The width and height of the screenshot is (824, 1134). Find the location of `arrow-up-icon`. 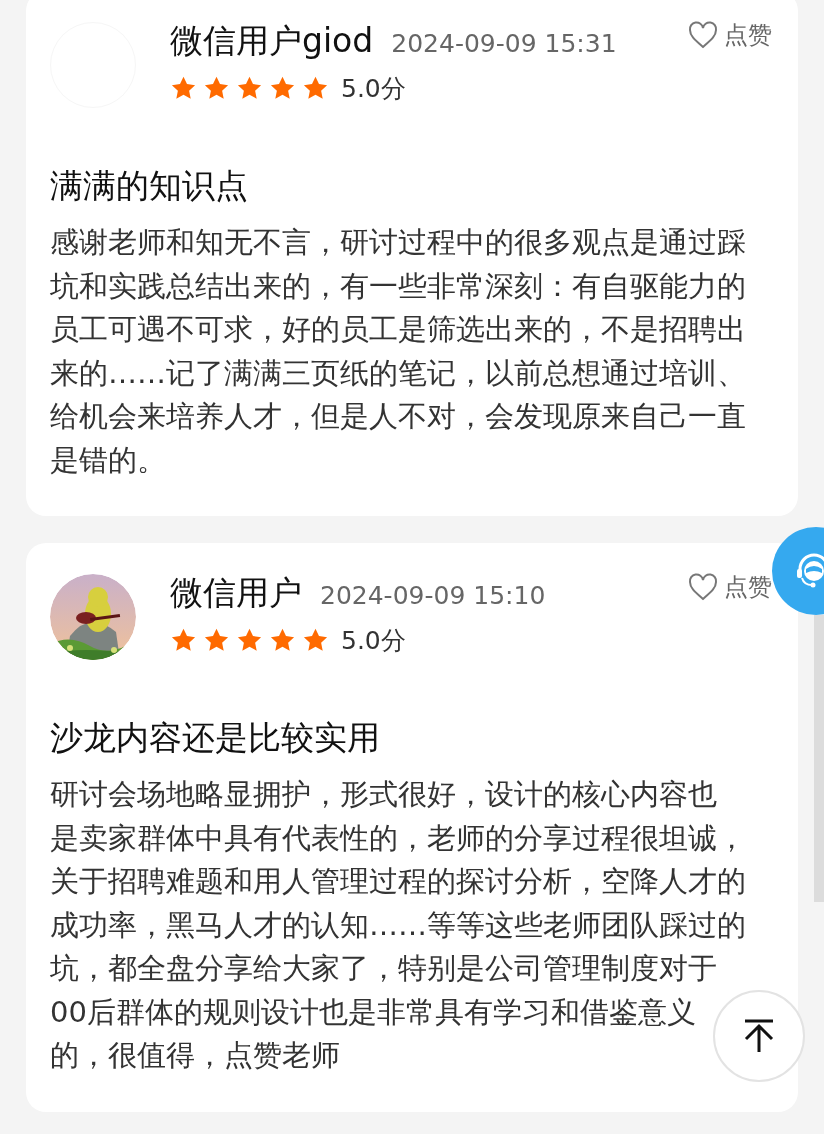

arrow-up-icon is located at coordinates (759, 1036).